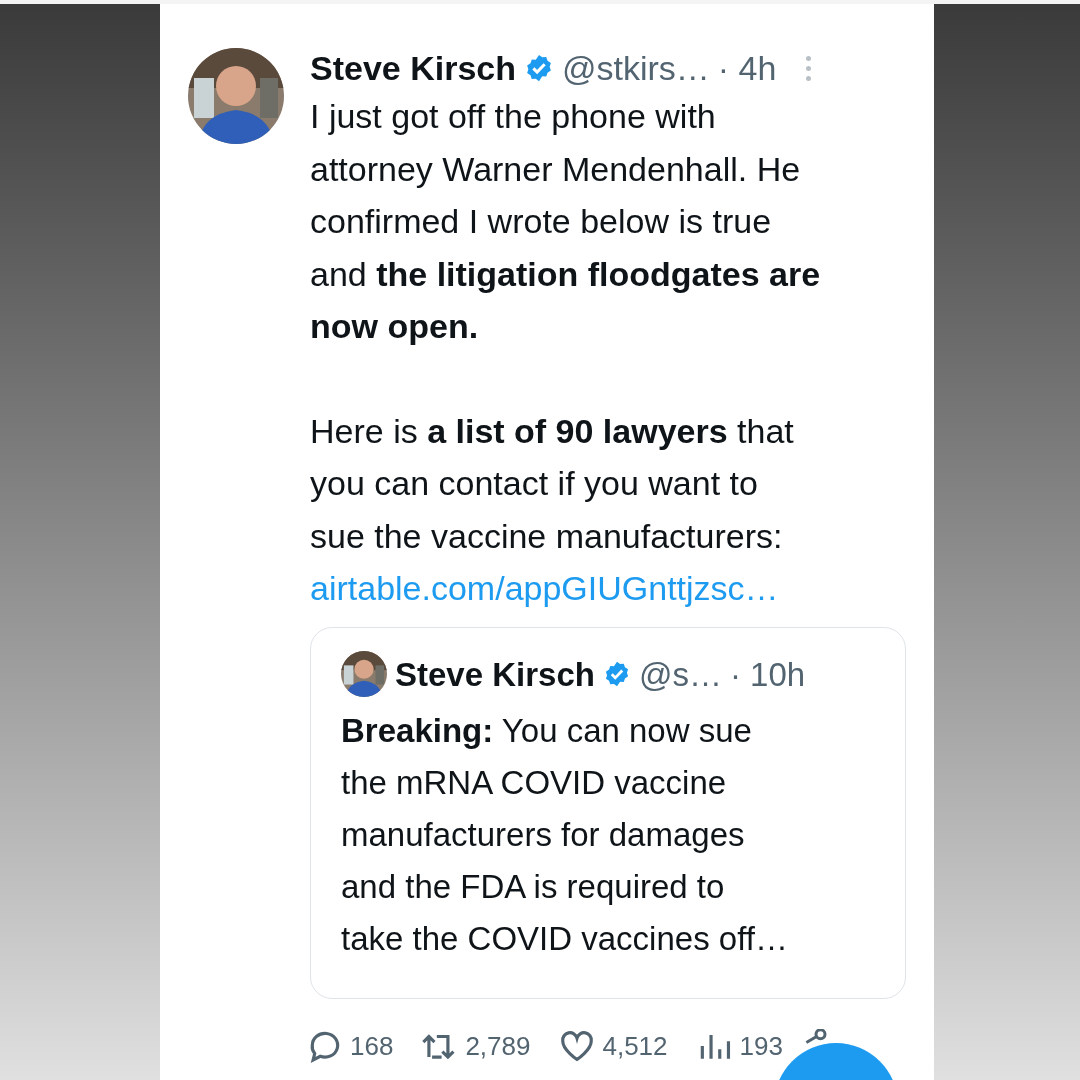 The height and width of the screenshot is (1080, 1080). Describe the element at coordinates (815, 1036) in the screenshot. I see `share-icon` at that location.